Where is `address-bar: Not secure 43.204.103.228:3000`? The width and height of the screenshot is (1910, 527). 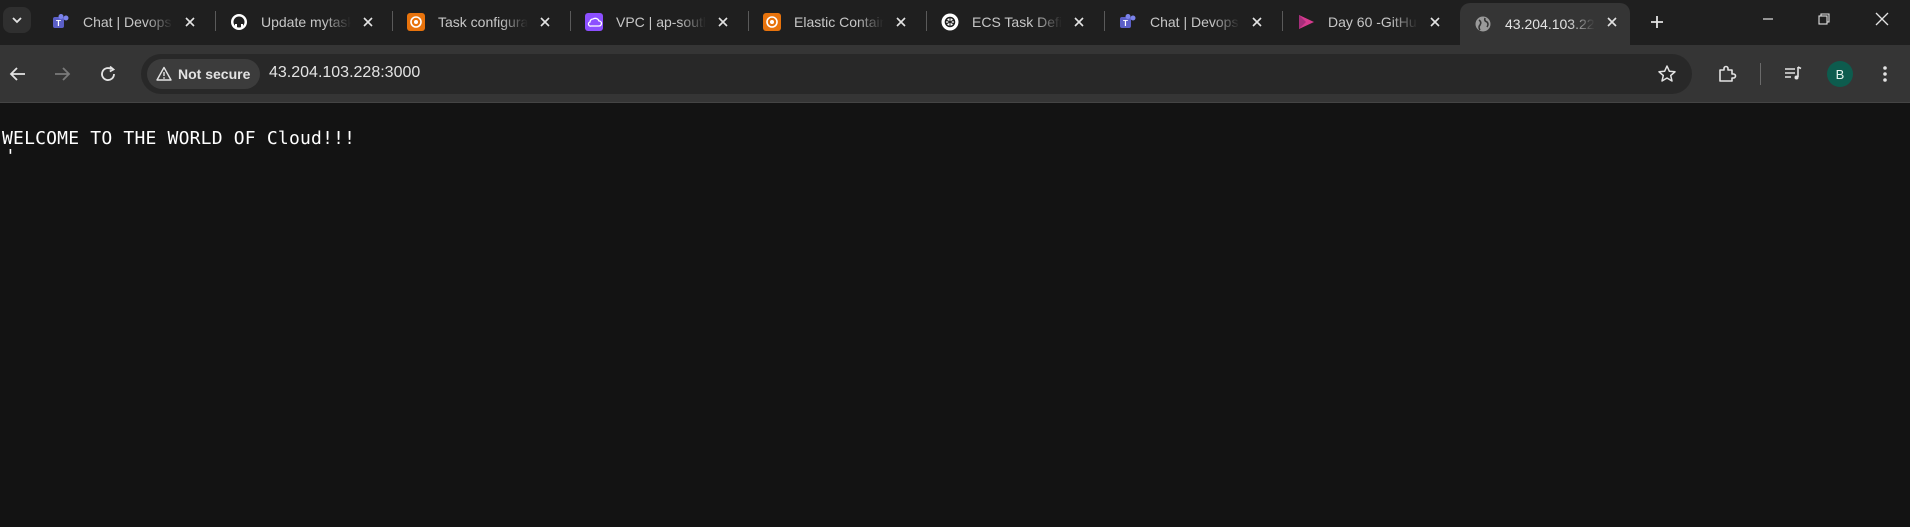 address-bar: Not secure 43.204.103.228:3000 is located at coordinates (916, 74).